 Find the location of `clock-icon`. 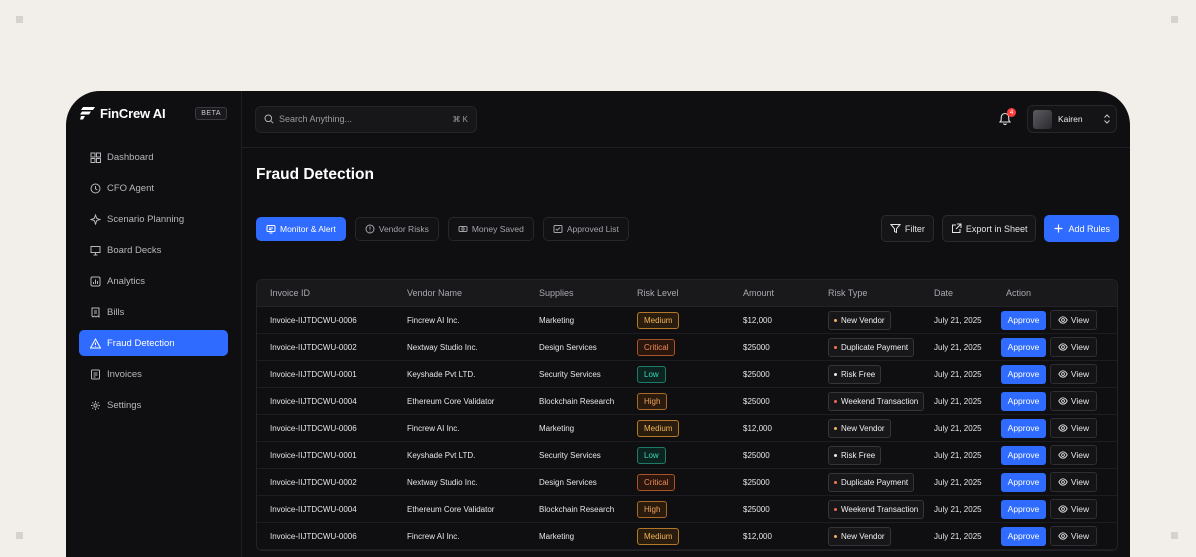

clock-icon is located at coordinates (95, 188).